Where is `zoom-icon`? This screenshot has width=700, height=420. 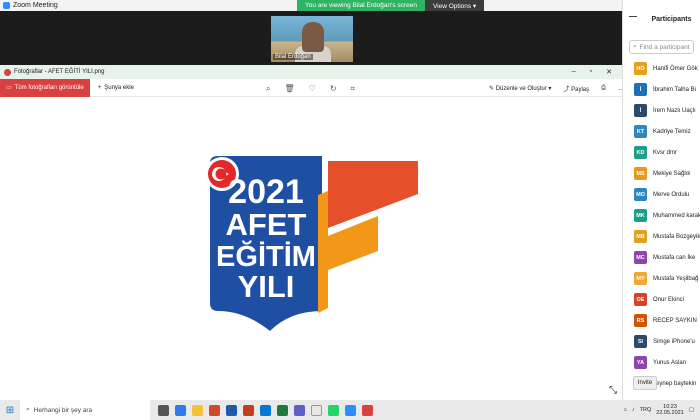 zoom-icon is located at coordinates (350, 410).